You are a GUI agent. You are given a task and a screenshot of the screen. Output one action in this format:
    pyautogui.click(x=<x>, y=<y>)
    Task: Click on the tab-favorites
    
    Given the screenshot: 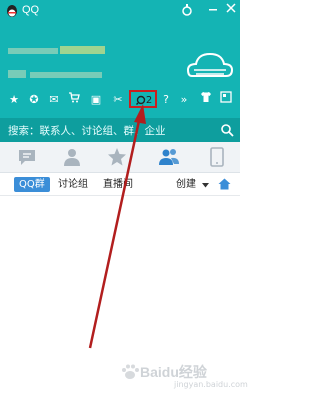 What is the action you would take?
    pyautogui.click(x=117, y=157)
    